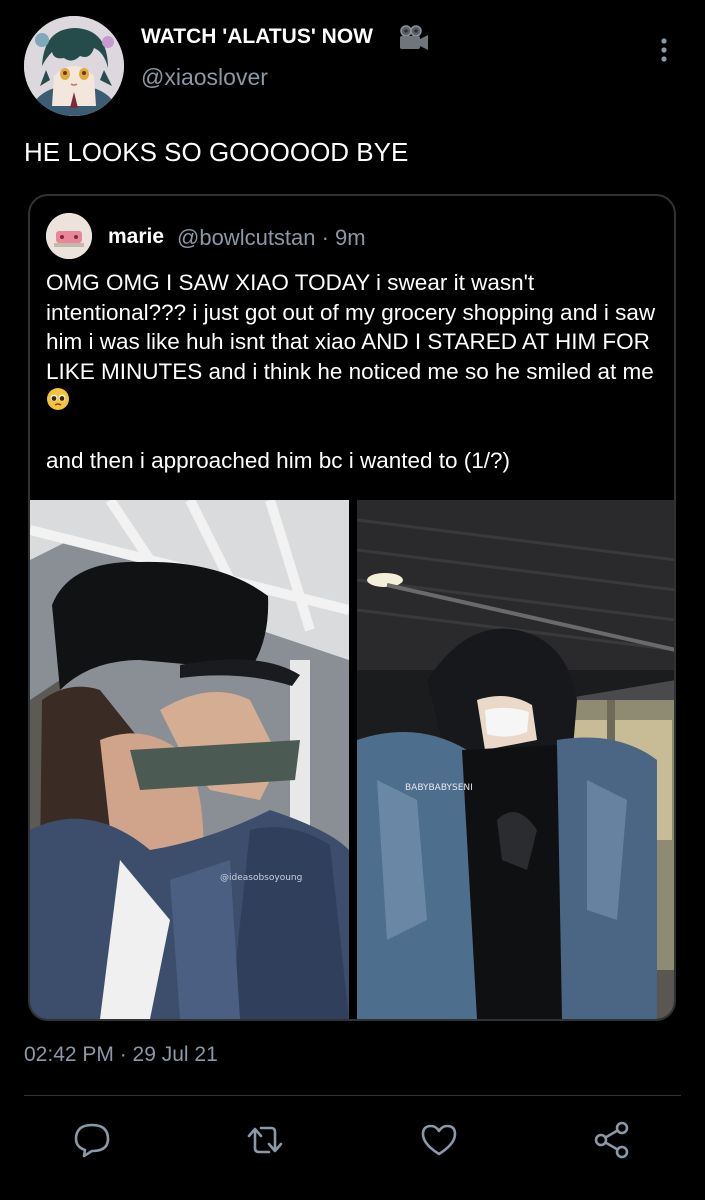 This screenshot has width=705, height=1200. Describe the element at coordinates (271, 238) in the screenshot. I see `quoted-handle-time: @bowlcutstan · 9m` at that location.